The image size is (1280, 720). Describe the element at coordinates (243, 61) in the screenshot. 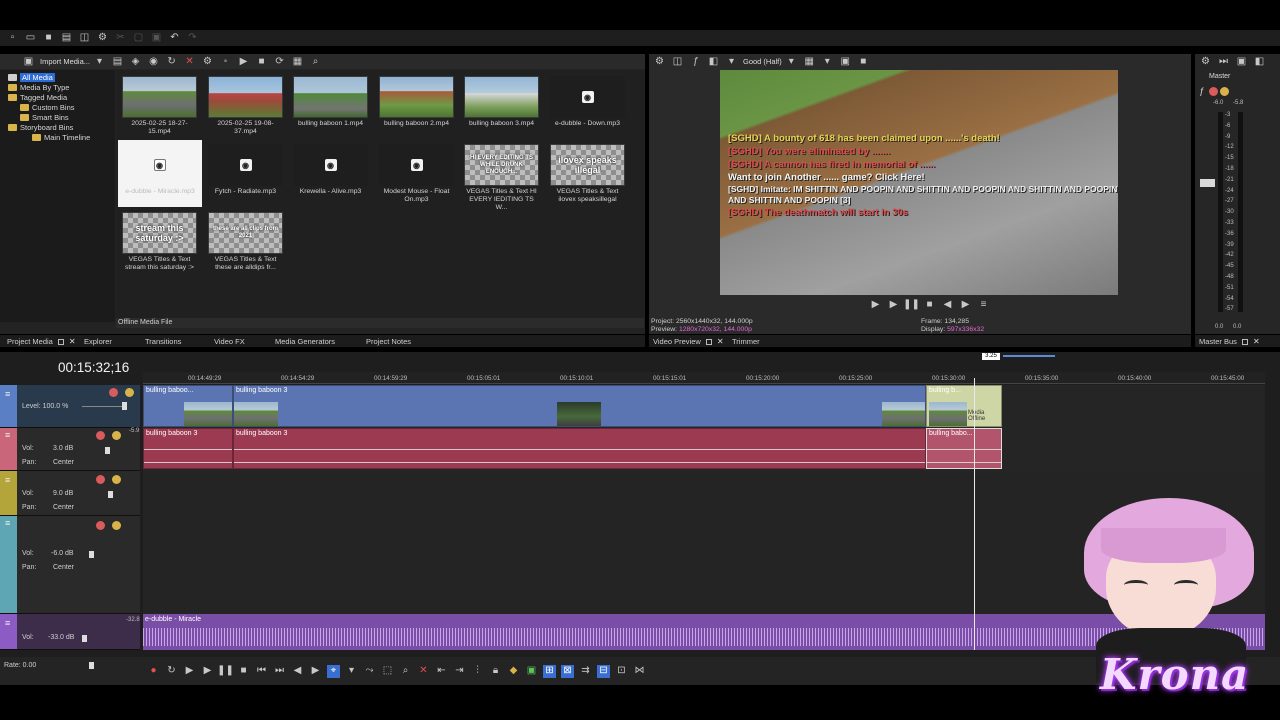

I see `play-media-icon: ▶` at that location.